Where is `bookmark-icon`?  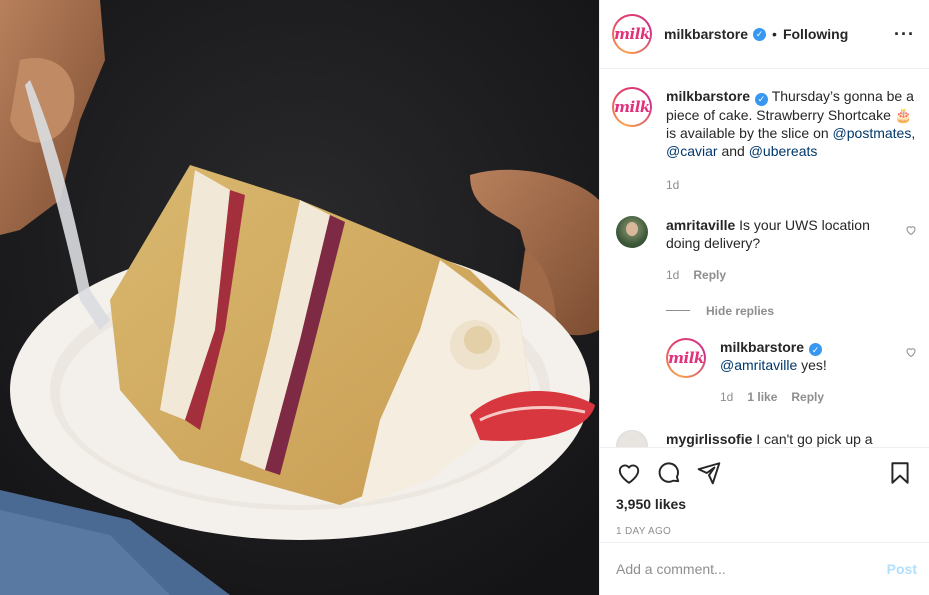
bookmark-icon is located at coordinates (900, 473).